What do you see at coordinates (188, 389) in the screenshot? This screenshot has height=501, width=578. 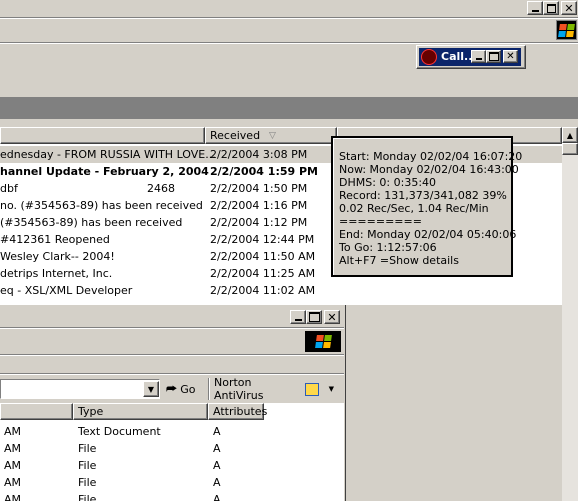 I see `go-label: Go` at bounding box center [188, 389].